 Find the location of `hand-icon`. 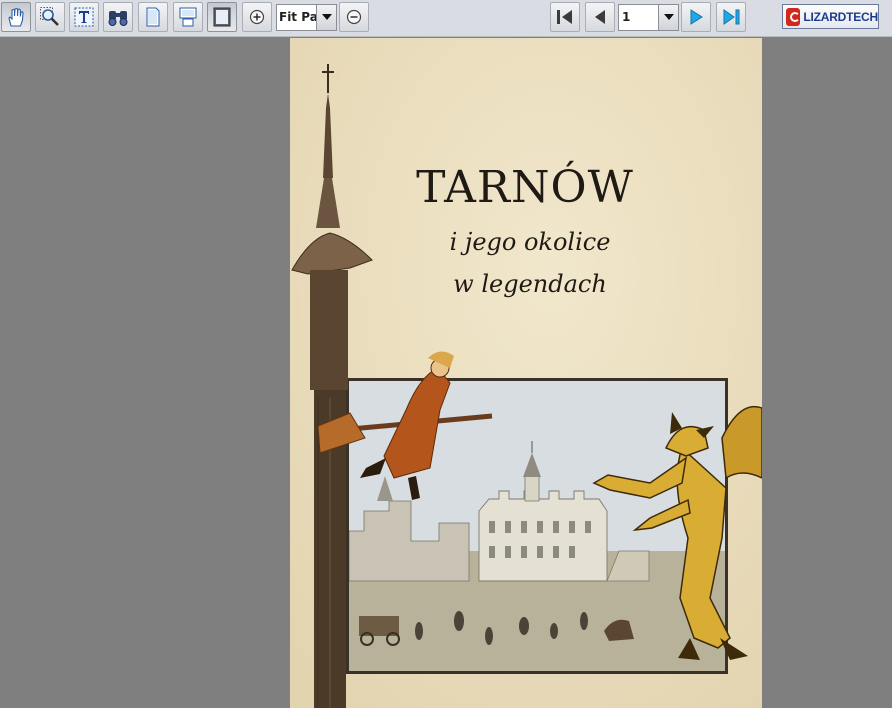

hand-icon is located at coordinates (16, 17).